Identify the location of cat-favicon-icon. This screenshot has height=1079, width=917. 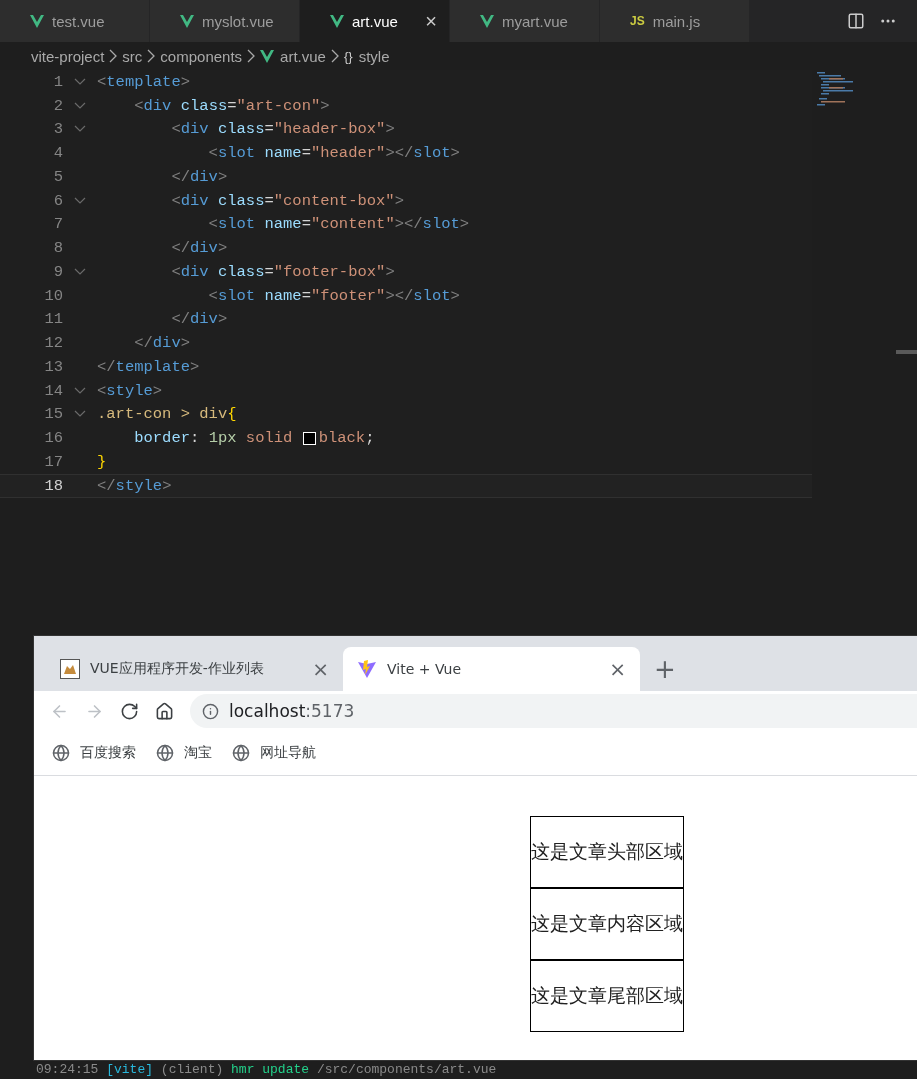
(70, 669).